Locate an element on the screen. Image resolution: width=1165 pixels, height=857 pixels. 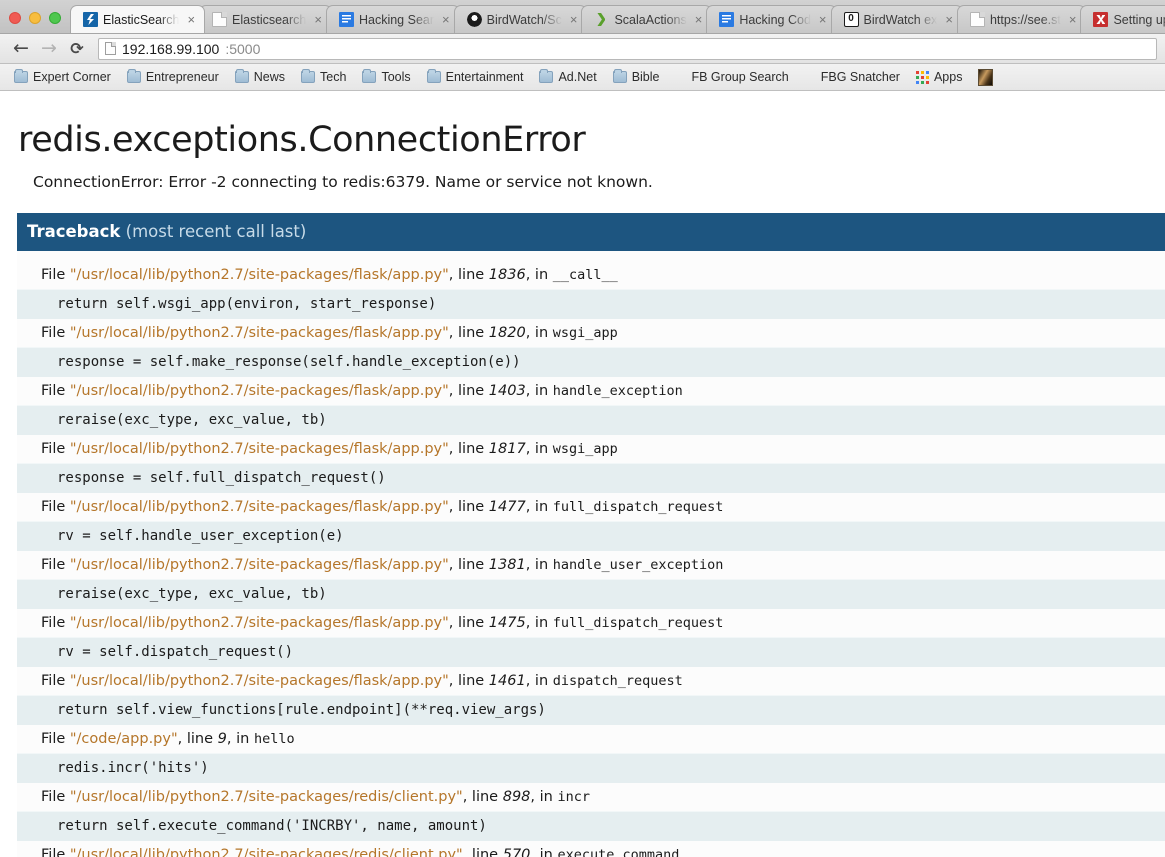
browser-tab-3: BirdWatch/Sc × is located at coordinates (520, 19).